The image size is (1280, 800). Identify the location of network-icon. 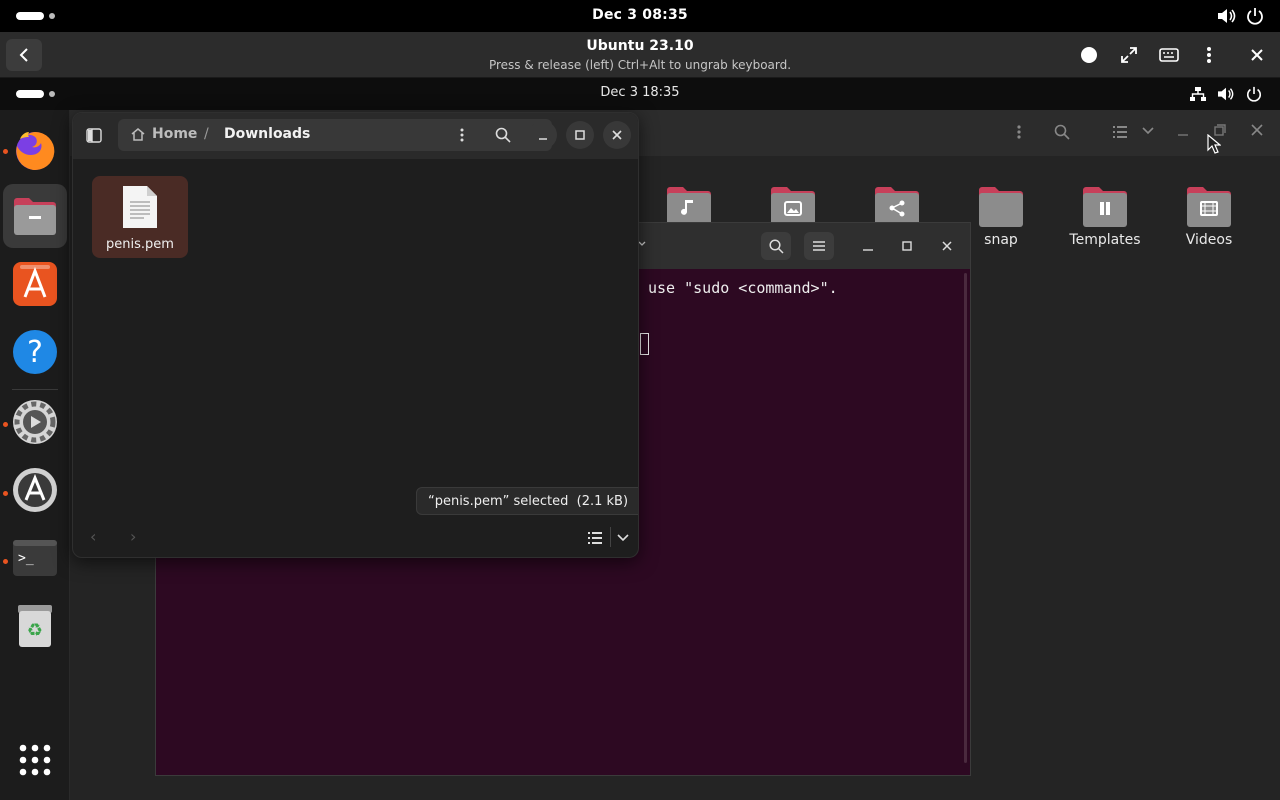
(1198, 94).